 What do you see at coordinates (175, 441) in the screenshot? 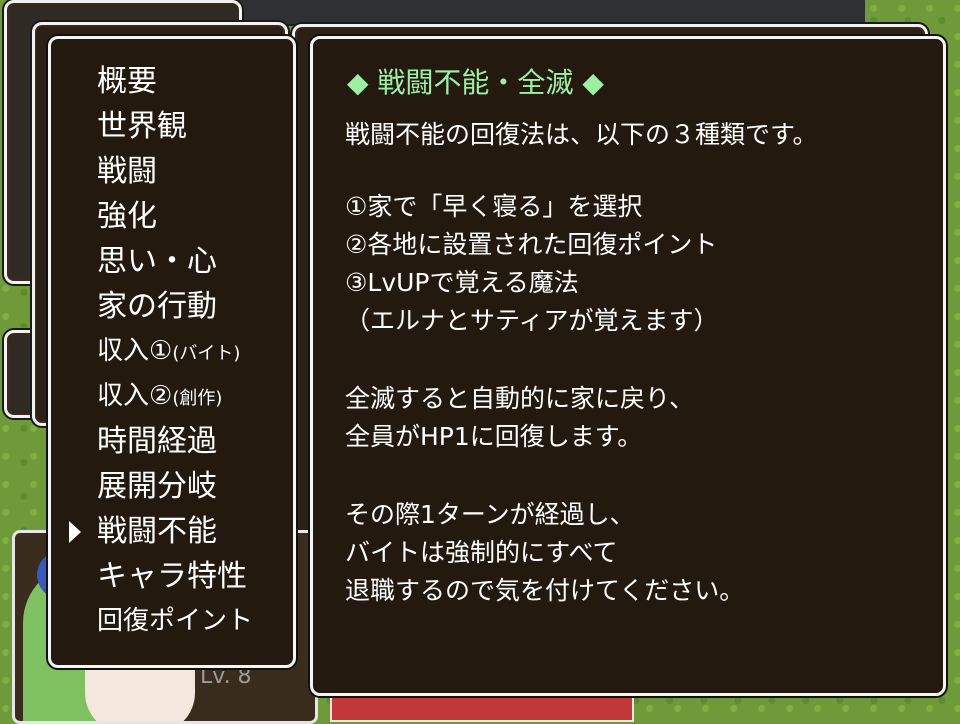
I see `menu-item-time: 時間経過` at bounding box center [175, 441].